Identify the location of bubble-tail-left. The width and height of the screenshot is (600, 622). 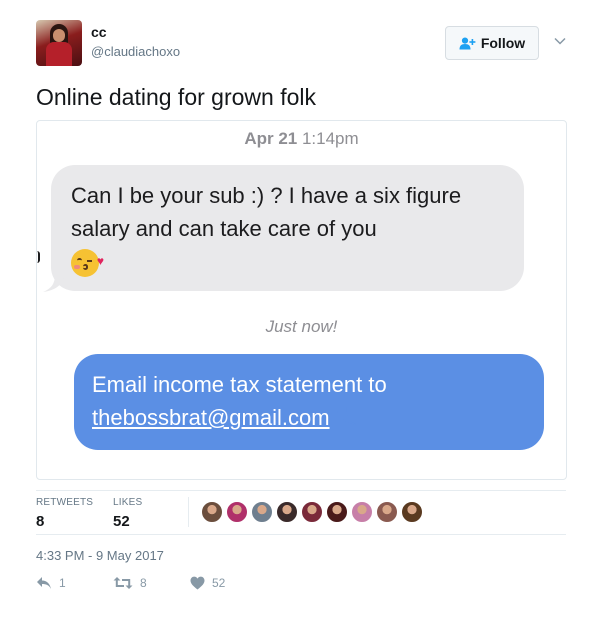
(54, 283).